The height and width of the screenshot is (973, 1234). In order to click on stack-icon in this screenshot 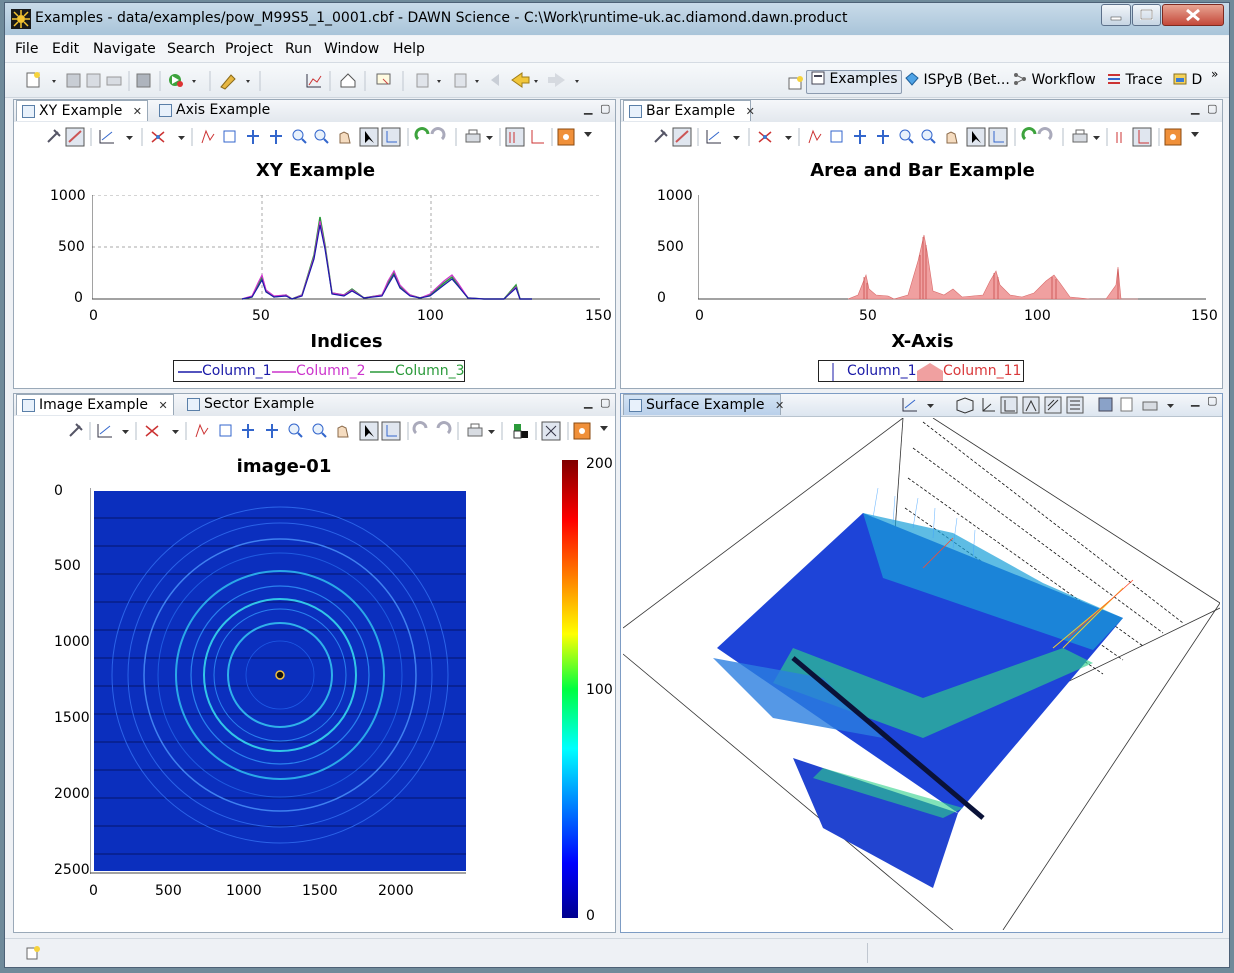, I will do `click(1119, 137)`.